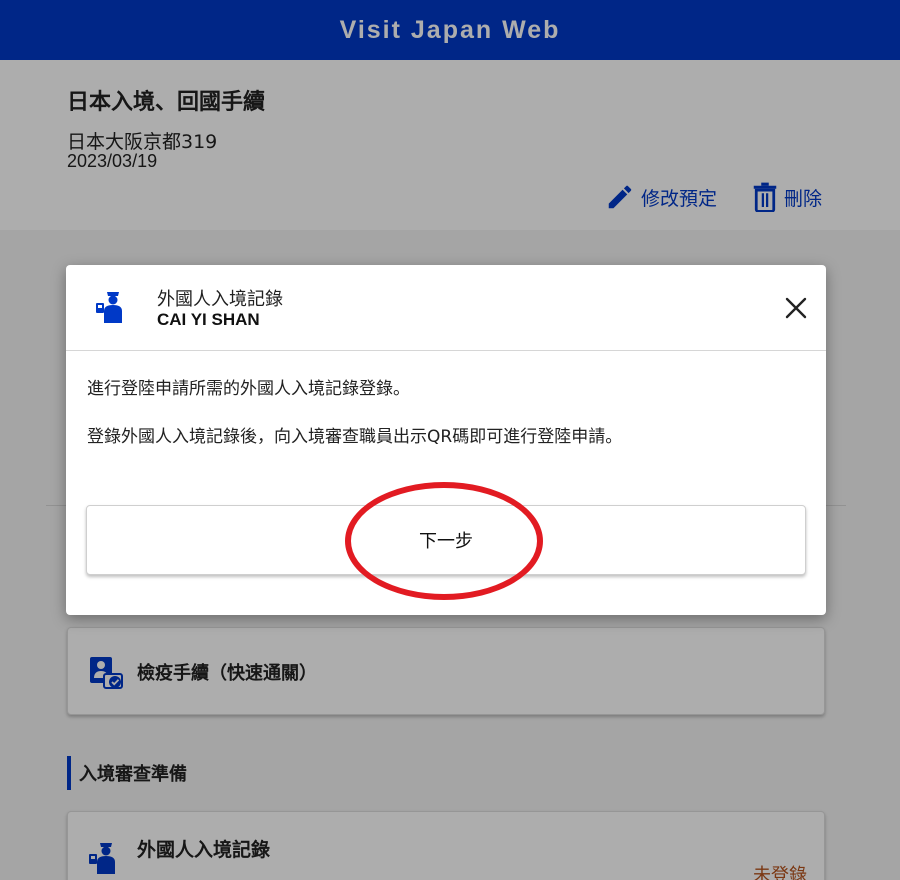 The width and height of the screenshot is (900, 880). I want to click on dialog-text-intro: 進行登陸申請所需的外國人入境記錄登錄。, so click(248, 389).